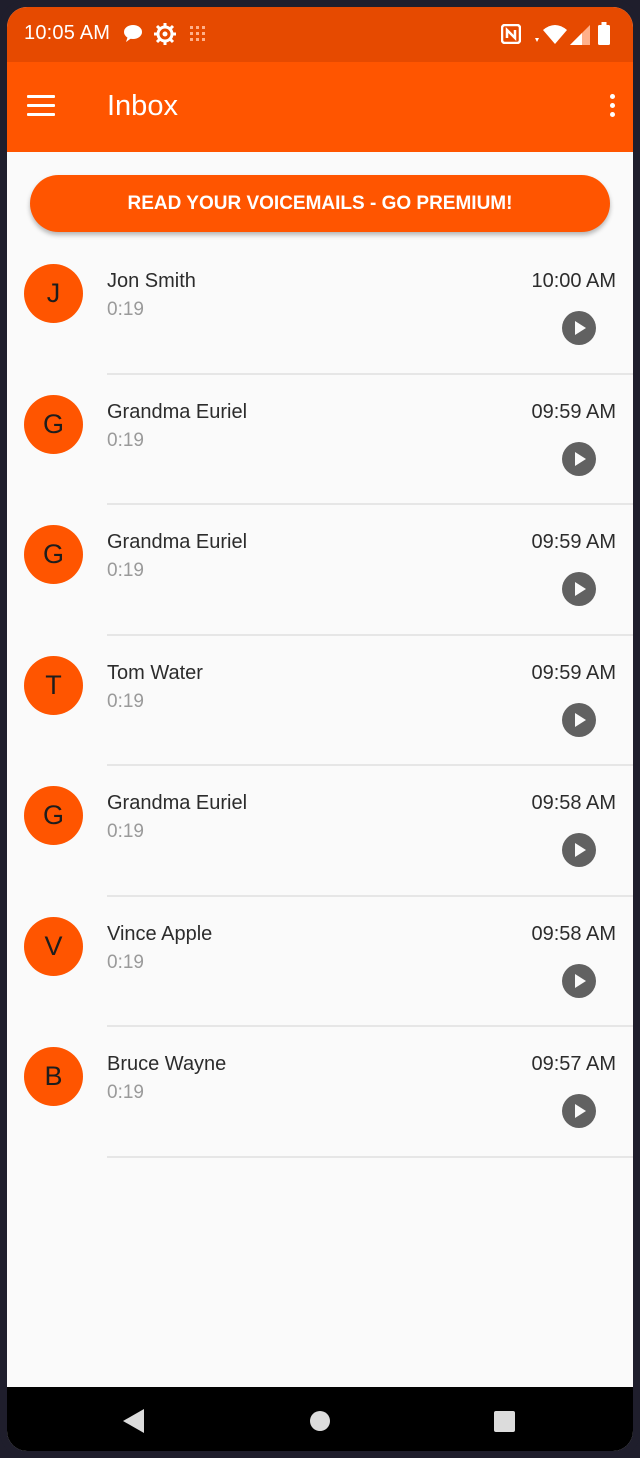 Image resolution: width=640 pixels, height=1458 pixels. I want to click on grid-icon, so click(197, 33).